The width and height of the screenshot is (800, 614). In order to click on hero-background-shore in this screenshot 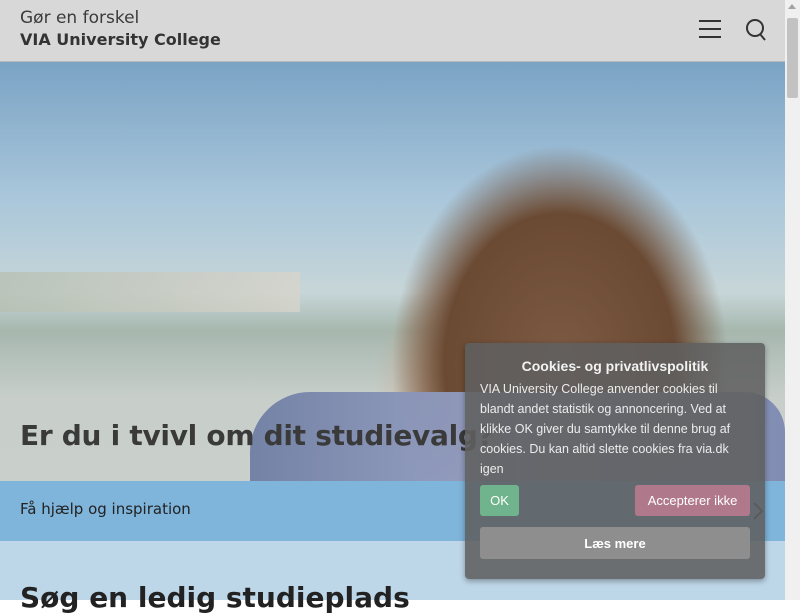, I will do `click(150, 292)`.